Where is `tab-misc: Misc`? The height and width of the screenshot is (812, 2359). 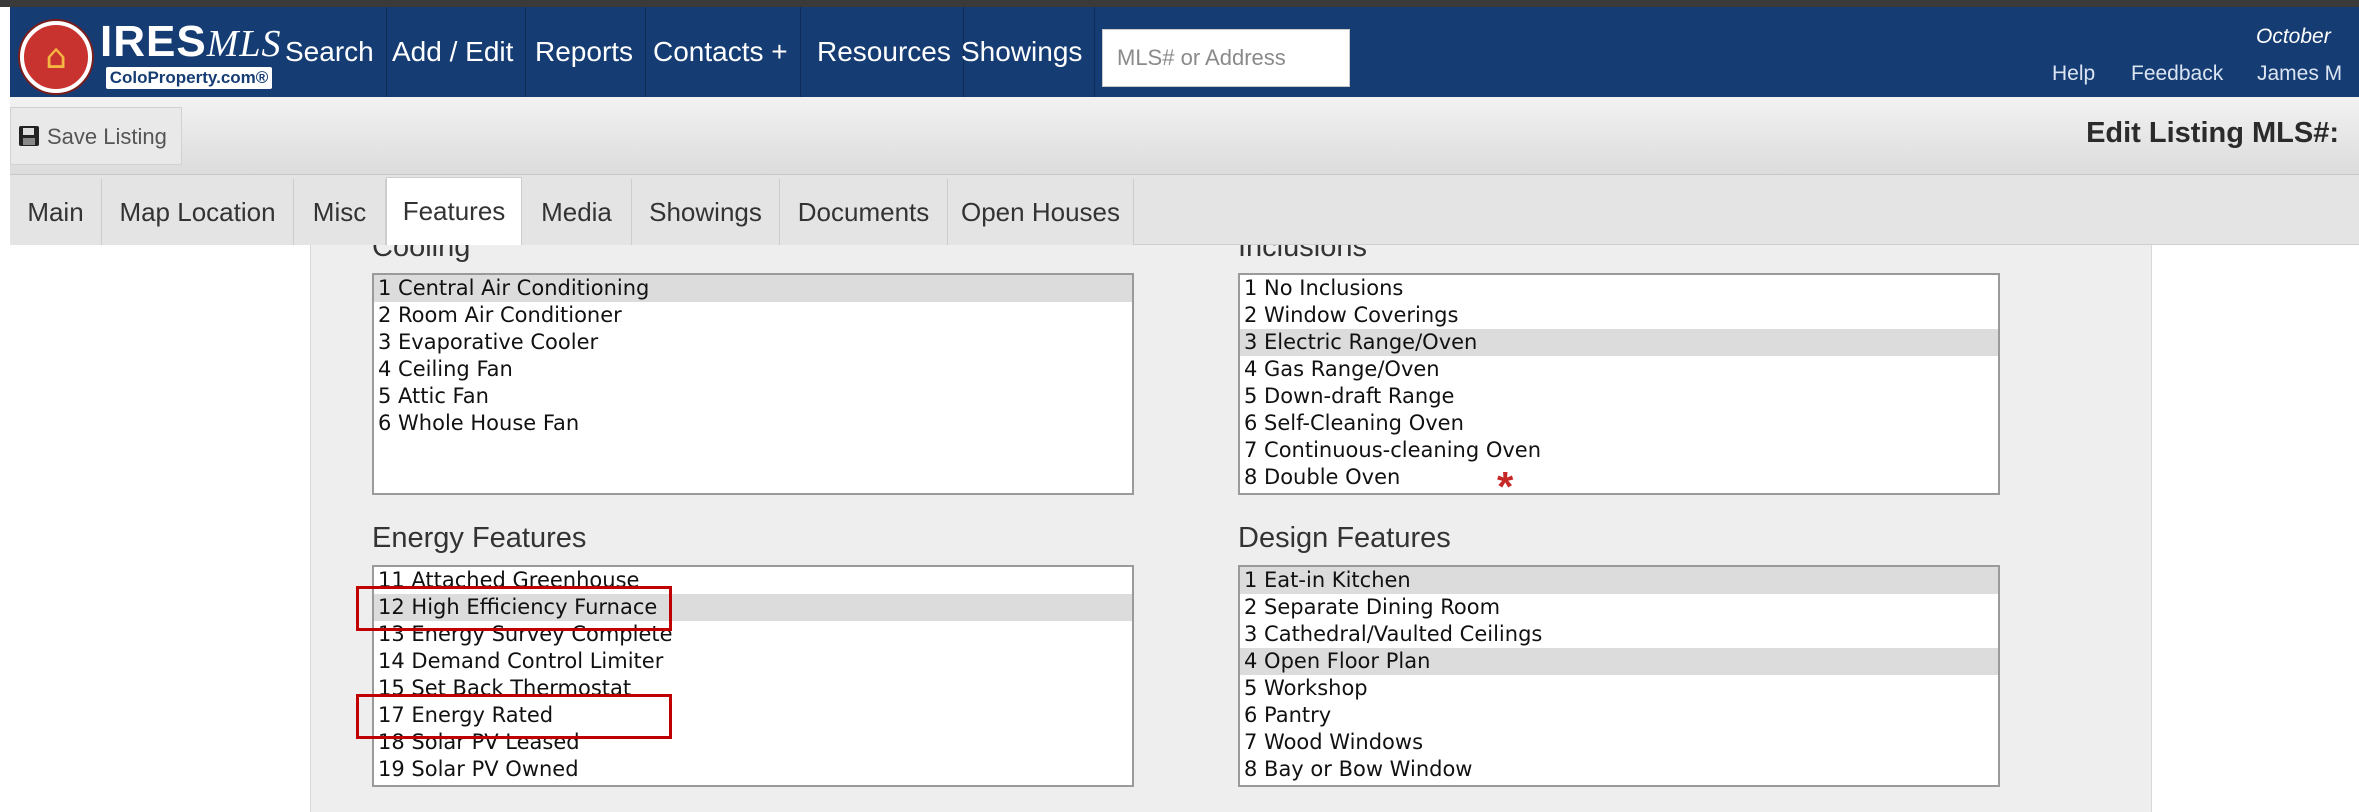 tab-misc: Misc is located at coordinates (340, 212).